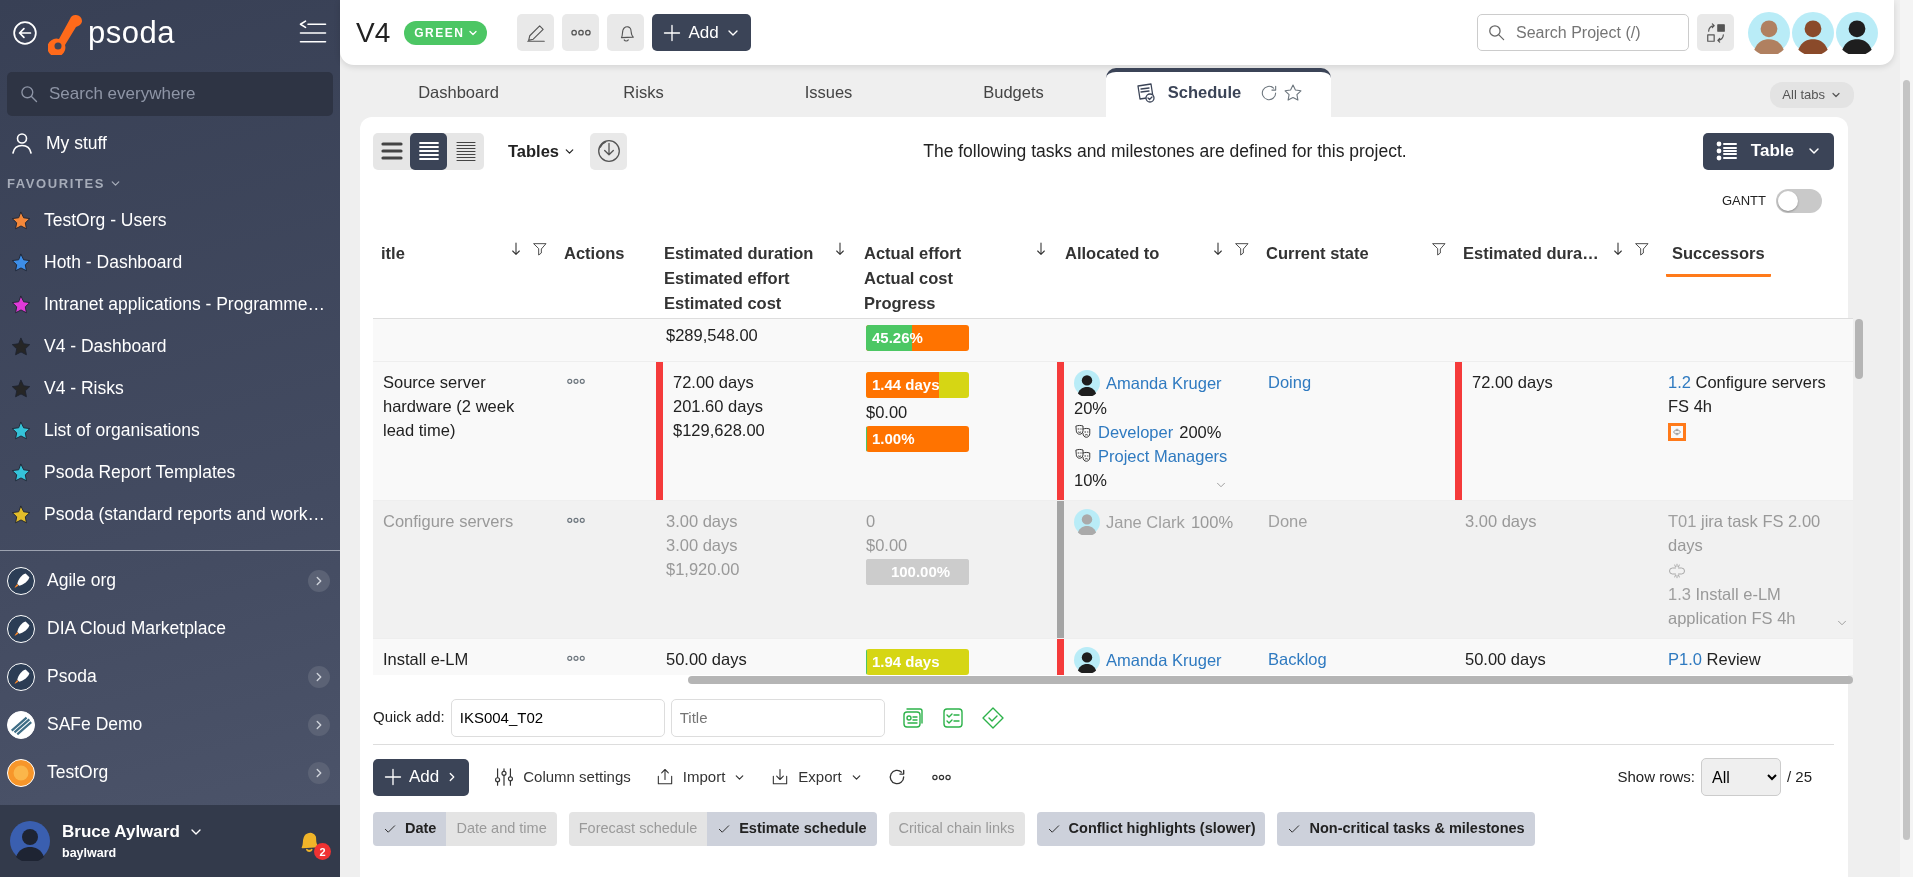  What do you see at coordinates (1726, 151) in the screenshot?
I see `list-icon` at bounding box center [1726, 151].